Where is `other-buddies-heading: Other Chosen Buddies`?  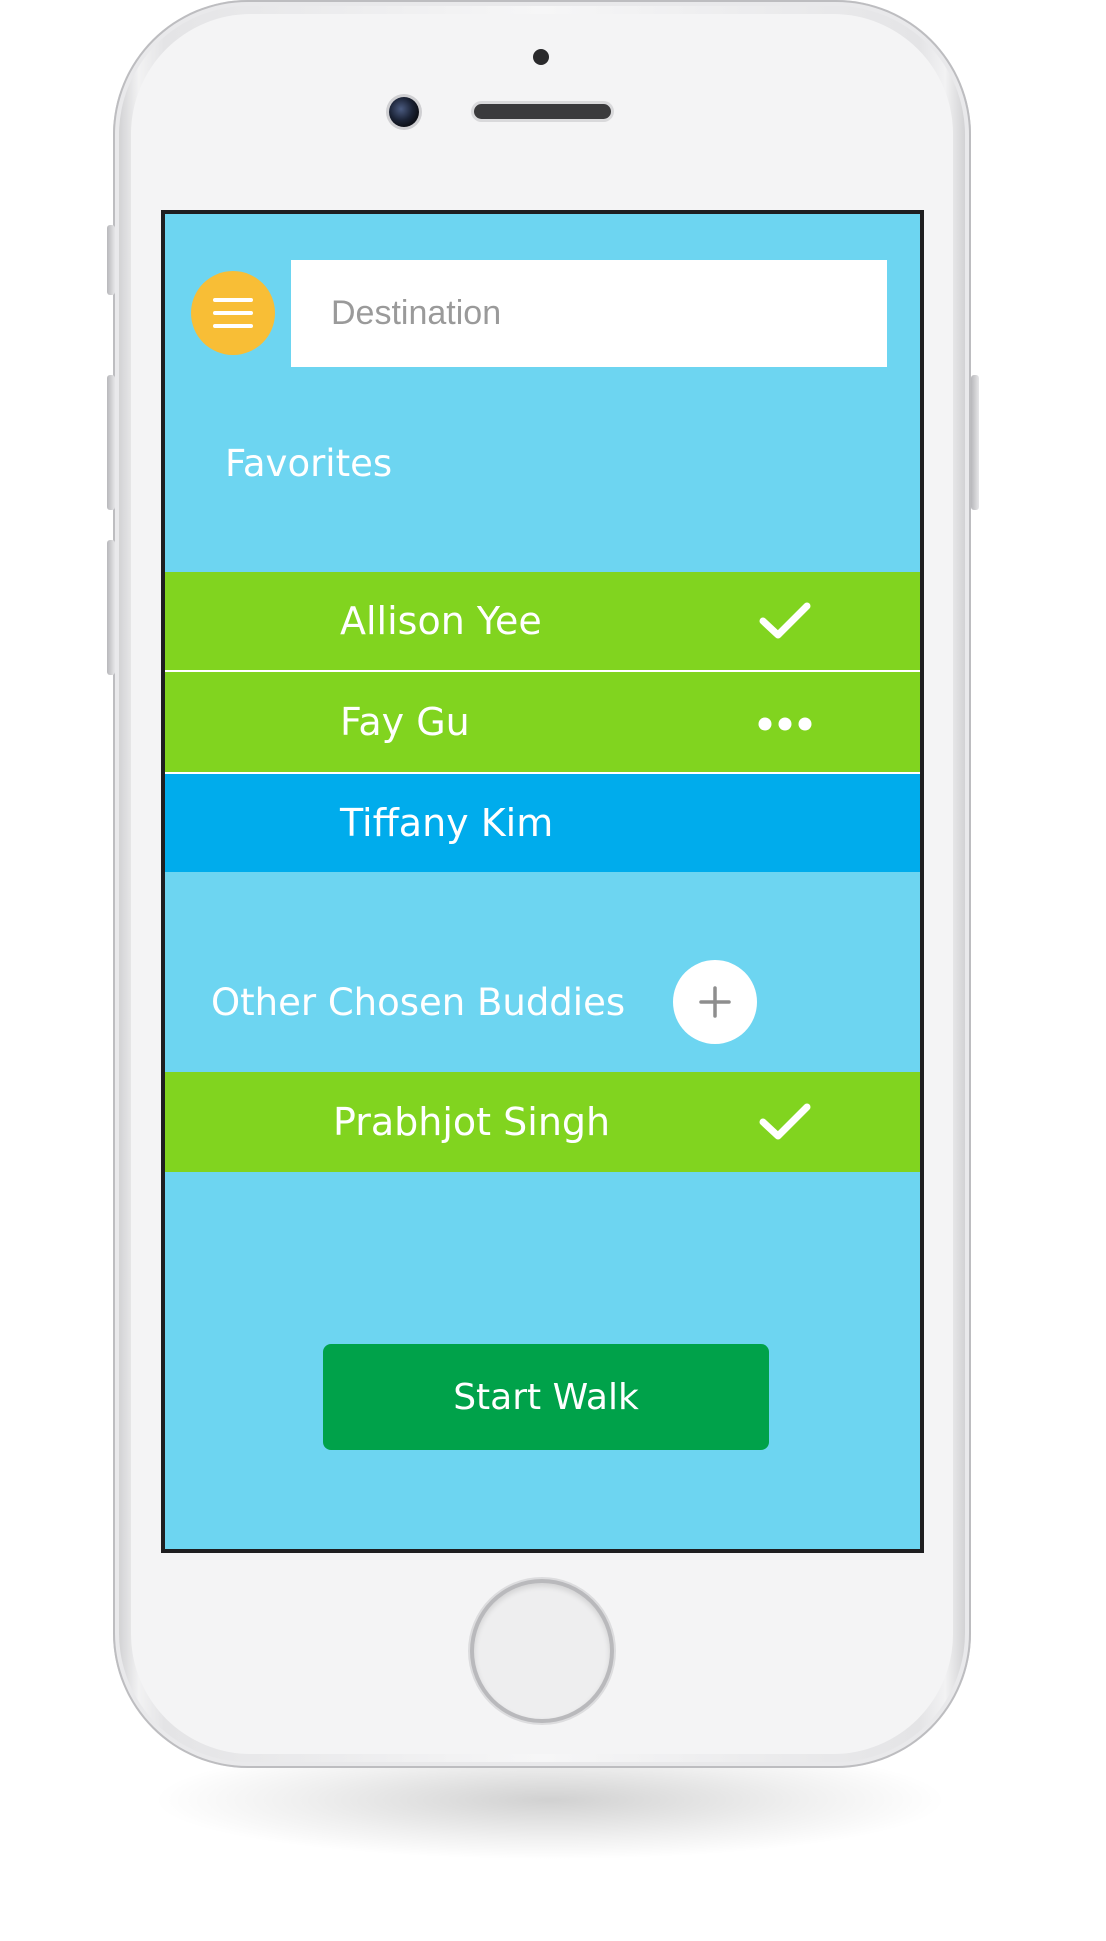 other-buddies-heading: Other Chosen Buddies is located at coordinates (418, 1002).